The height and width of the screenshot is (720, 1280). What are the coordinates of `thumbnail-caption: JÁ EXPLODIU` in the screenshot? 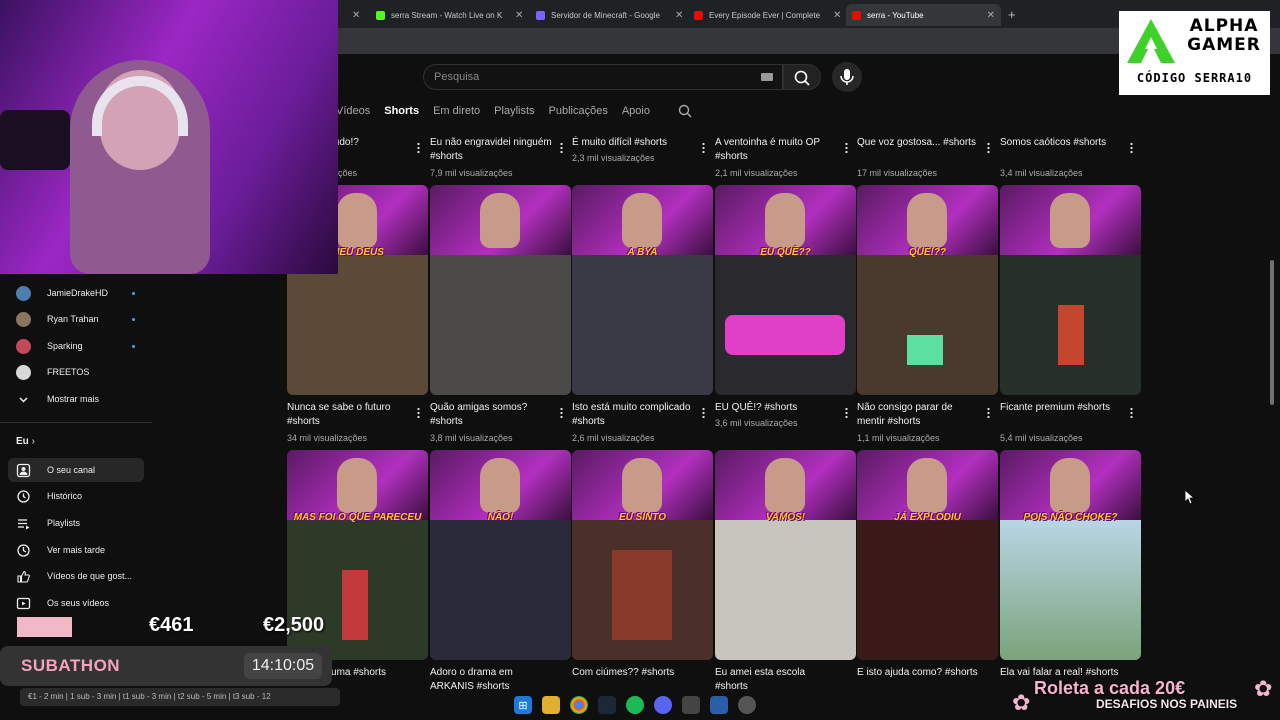 It's located at (927, 517).